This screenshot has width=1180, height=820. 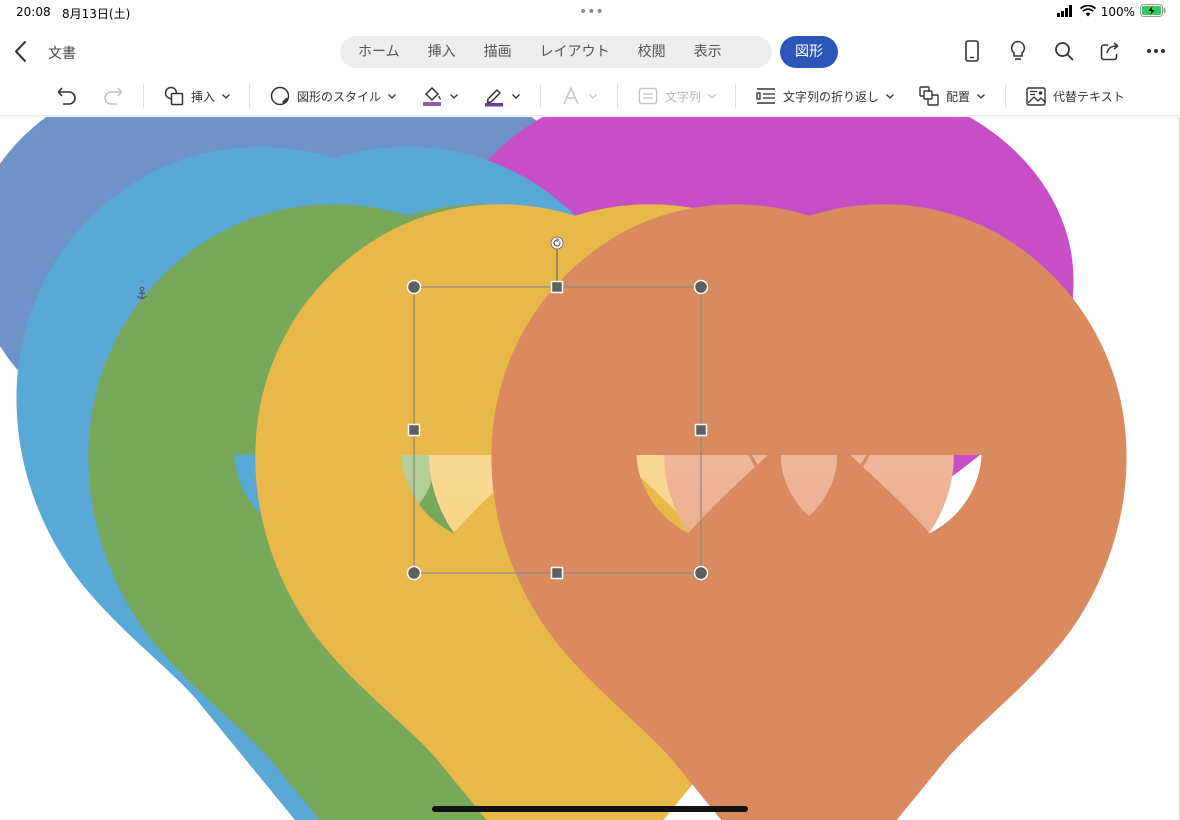 I want to click on tab-draw: 描画, so click(x=498, y=52).